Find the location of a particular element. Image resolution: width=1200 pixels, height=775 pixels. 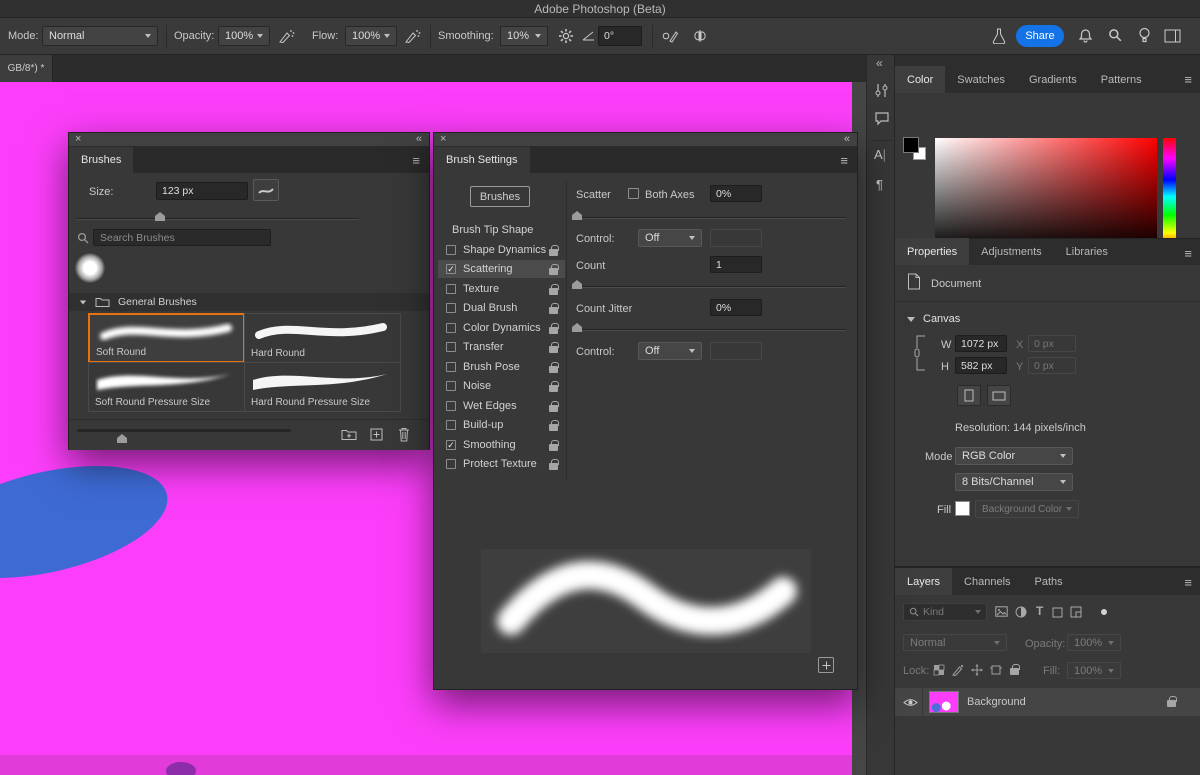

share-button: Share is located at coordinates (1040, 36).